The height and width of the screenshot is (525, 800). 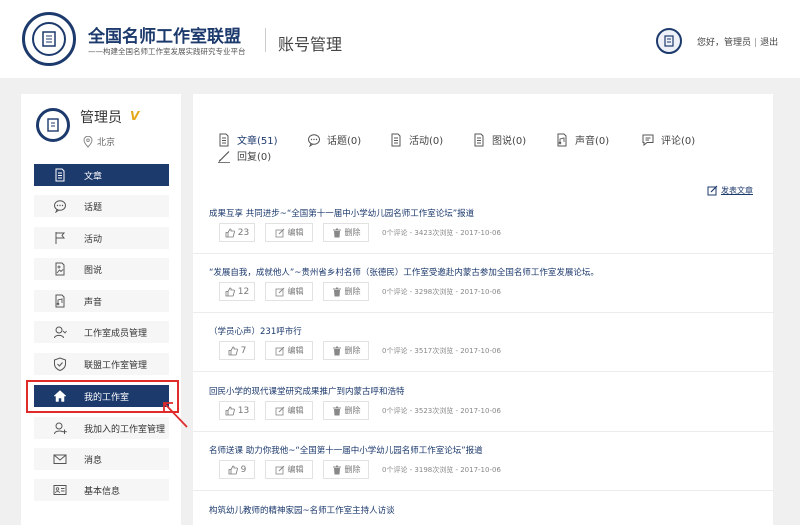 What do you see at coordinates (307, 391) in the screenshot?
I see `article-title: 回民小学的现代课堂研究成果推广到内蒙古呼和浩特` at bounding box center [307, 391].